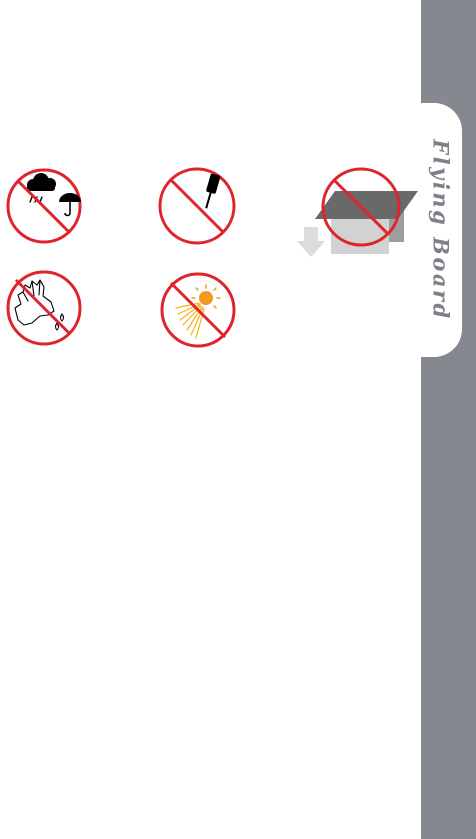 This screenshot has height=839, width=476. Describe the element at coordinates (44, 308) in the screenshot. I see `no-wet-hands-icon` at that location.